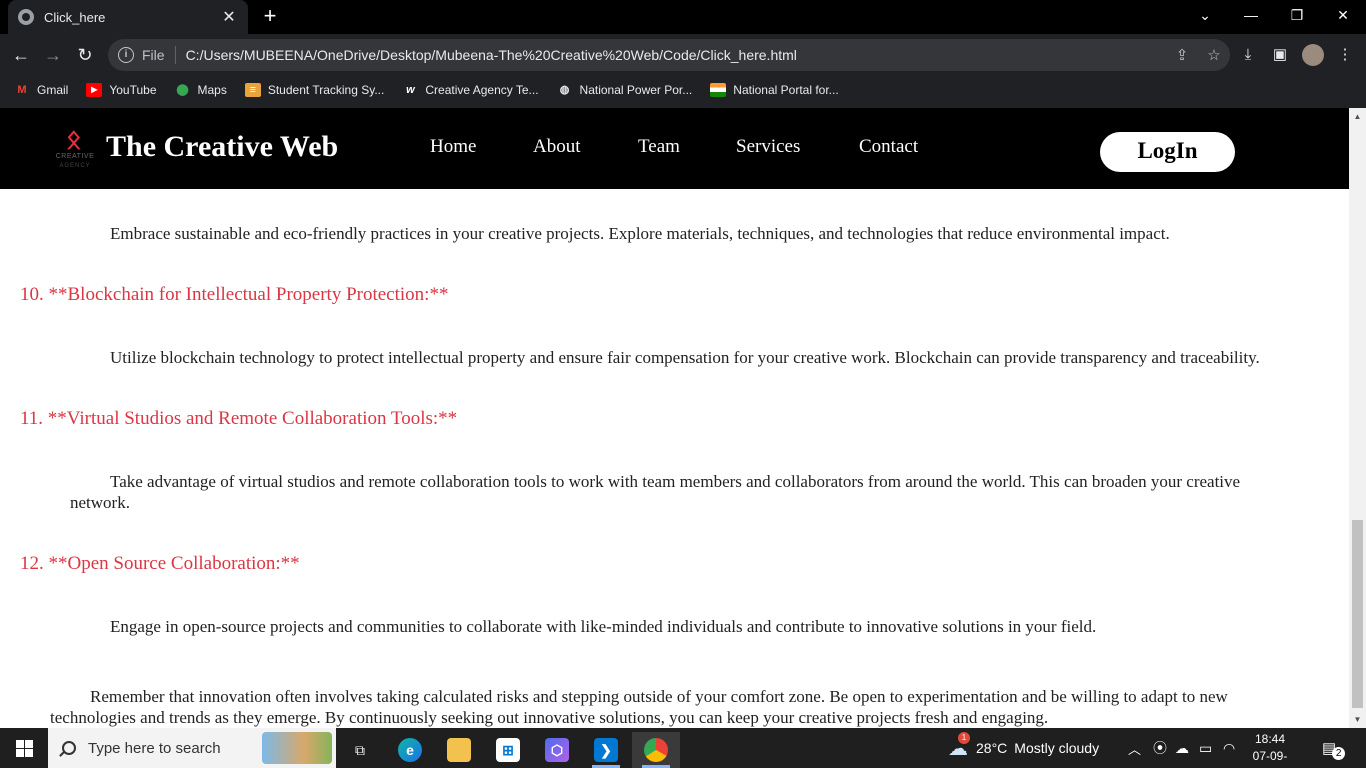 This screenshot has height=768, width=1366. I want to click on system-clock: 18:44 07-09-2023, so click(1270, 749).